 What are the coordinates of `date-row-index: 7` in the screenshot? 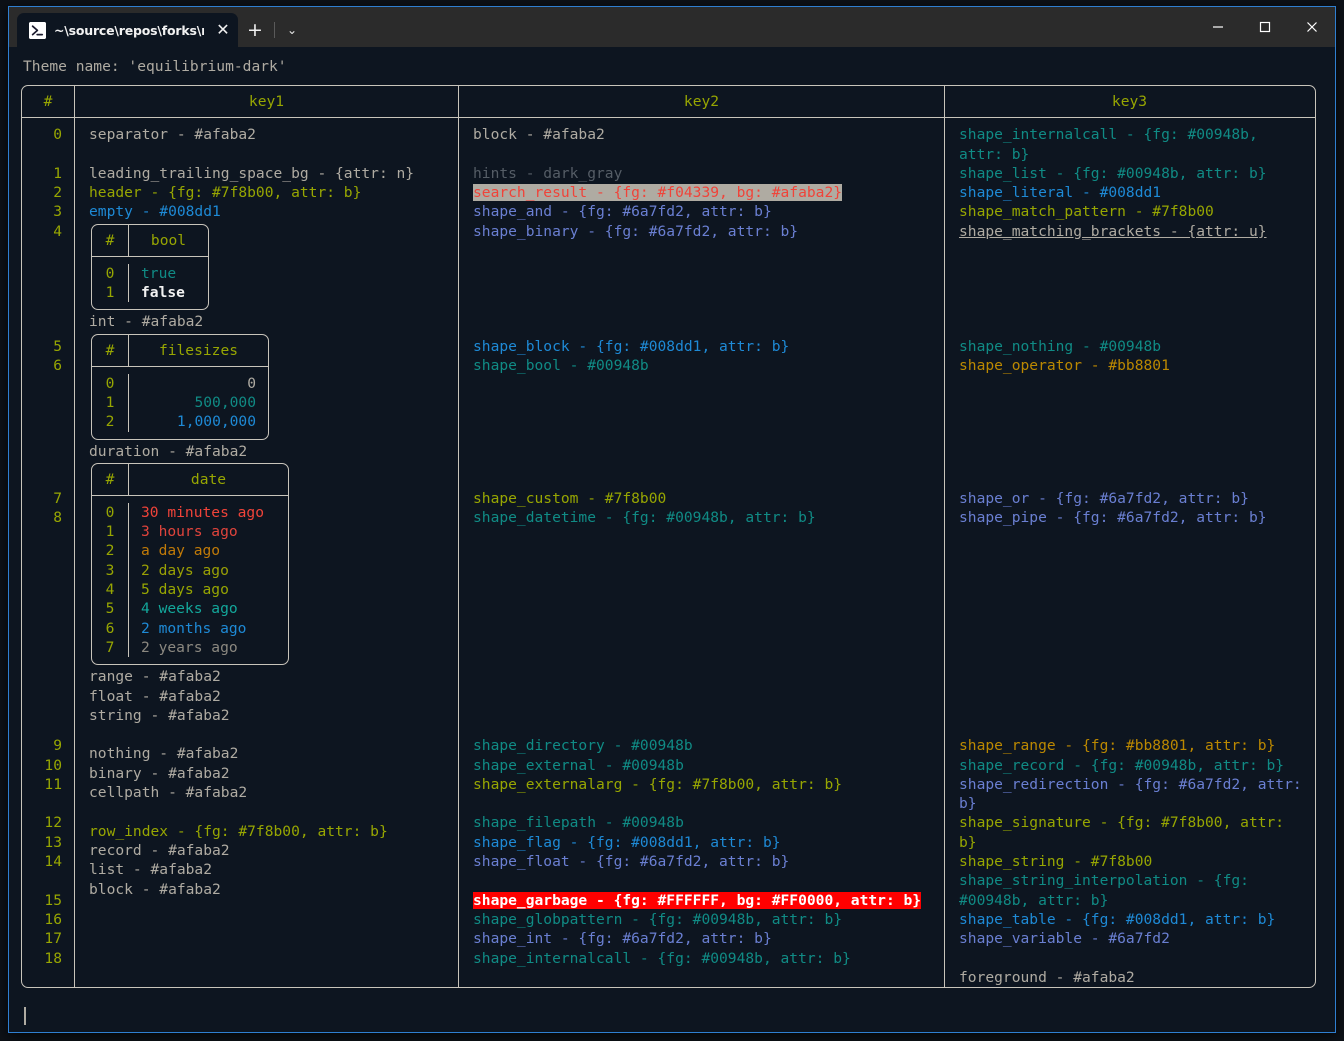 It's located at (110, 647).